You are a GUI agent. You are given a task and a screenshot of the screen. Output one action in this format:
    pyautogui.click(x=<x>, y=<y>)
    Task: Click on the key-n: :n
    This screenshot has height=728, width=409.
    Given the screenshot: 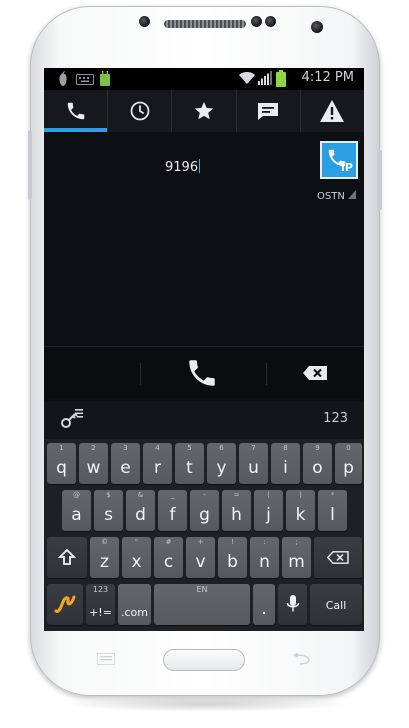 What is the action you would take?
    pyautogui.click(x=264, y=557)
    